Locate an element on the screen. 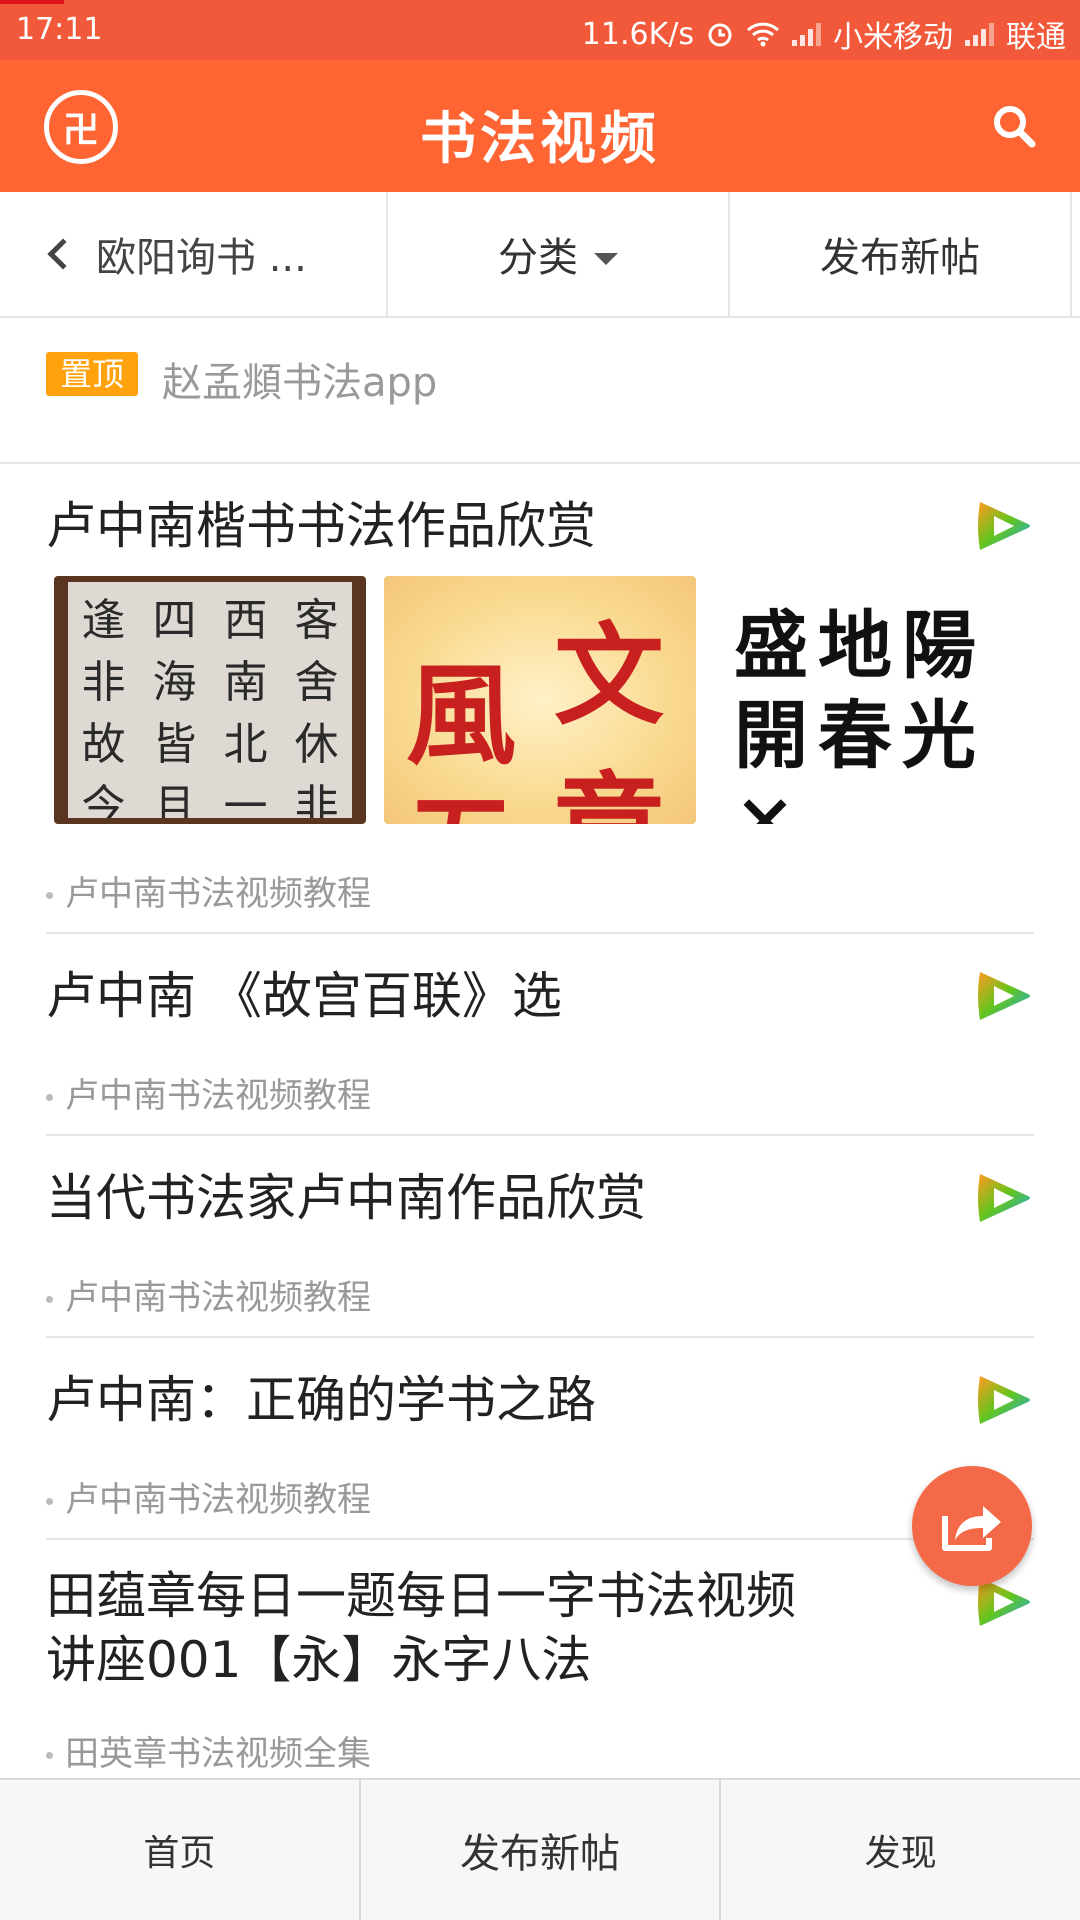 This screenshot has width=1080, height=1920. share-icon is located at coordinates (971, 1528).